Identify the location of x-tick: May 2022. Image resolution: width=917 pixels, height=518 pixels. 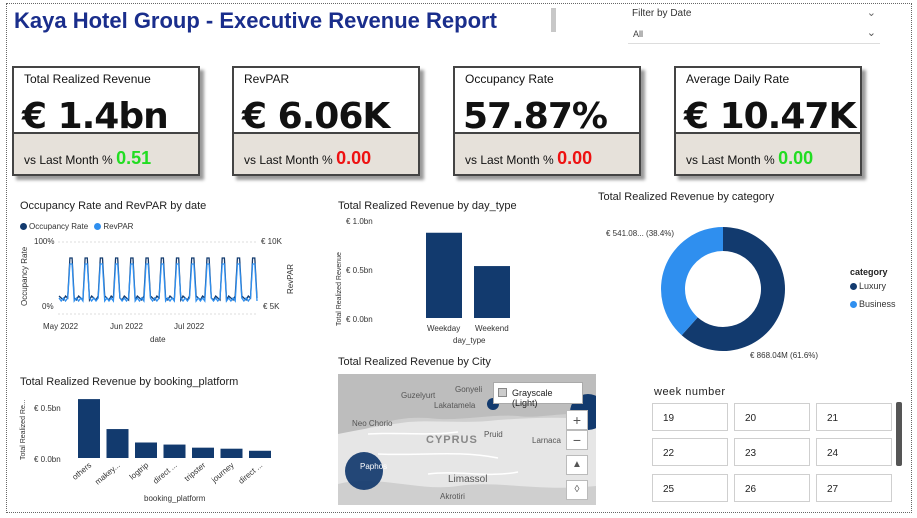
(61, 326).